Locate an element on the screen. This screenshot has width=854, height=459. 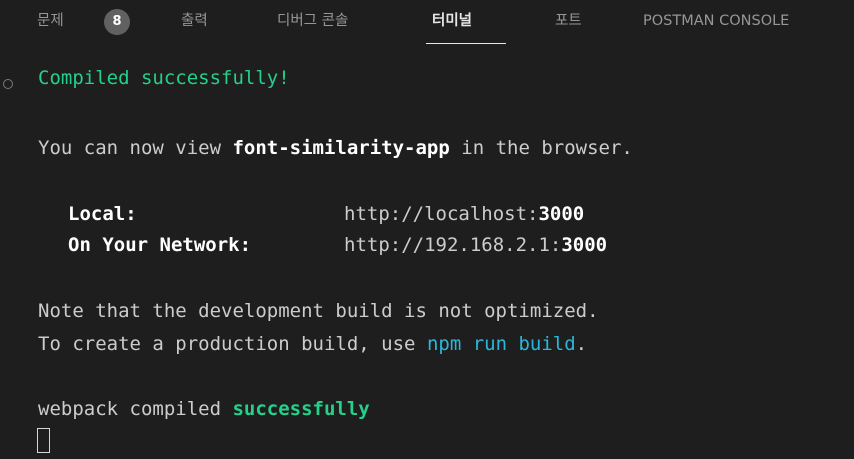
tab-problems: 문제 is located at coordinates (50, 21).